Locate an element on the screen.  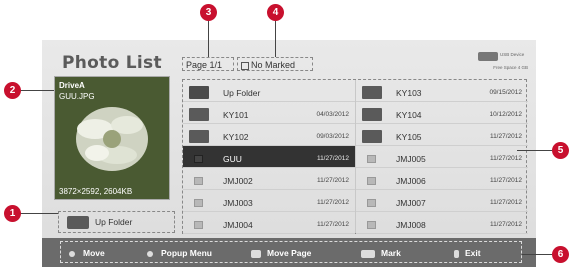
folder-item: KY103 09/15/2012 is located at coordinates (442, 91).